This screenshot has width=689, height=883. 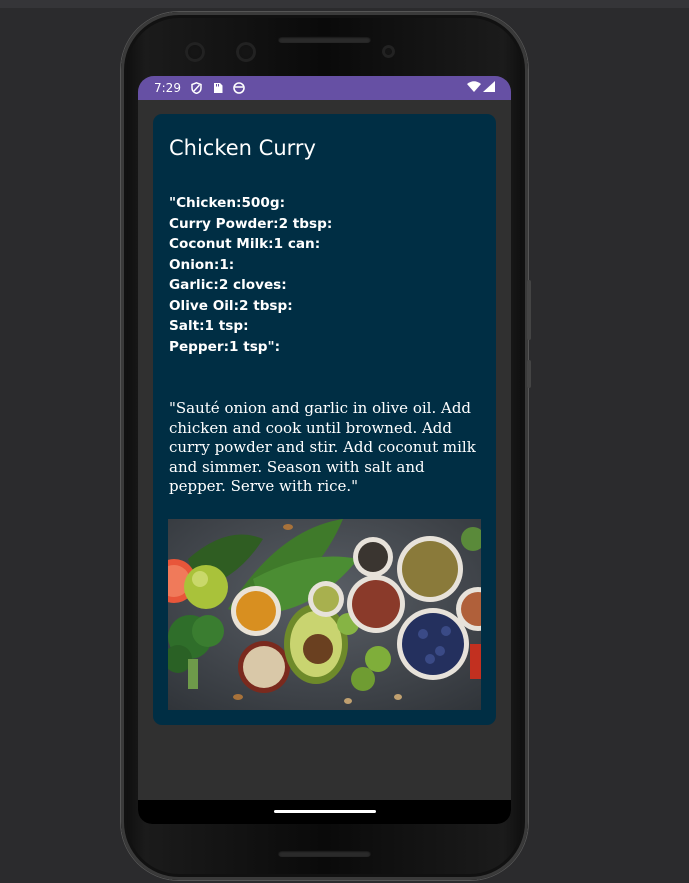 I want to click on status-time: 7:29, so click(x=167, y=88).